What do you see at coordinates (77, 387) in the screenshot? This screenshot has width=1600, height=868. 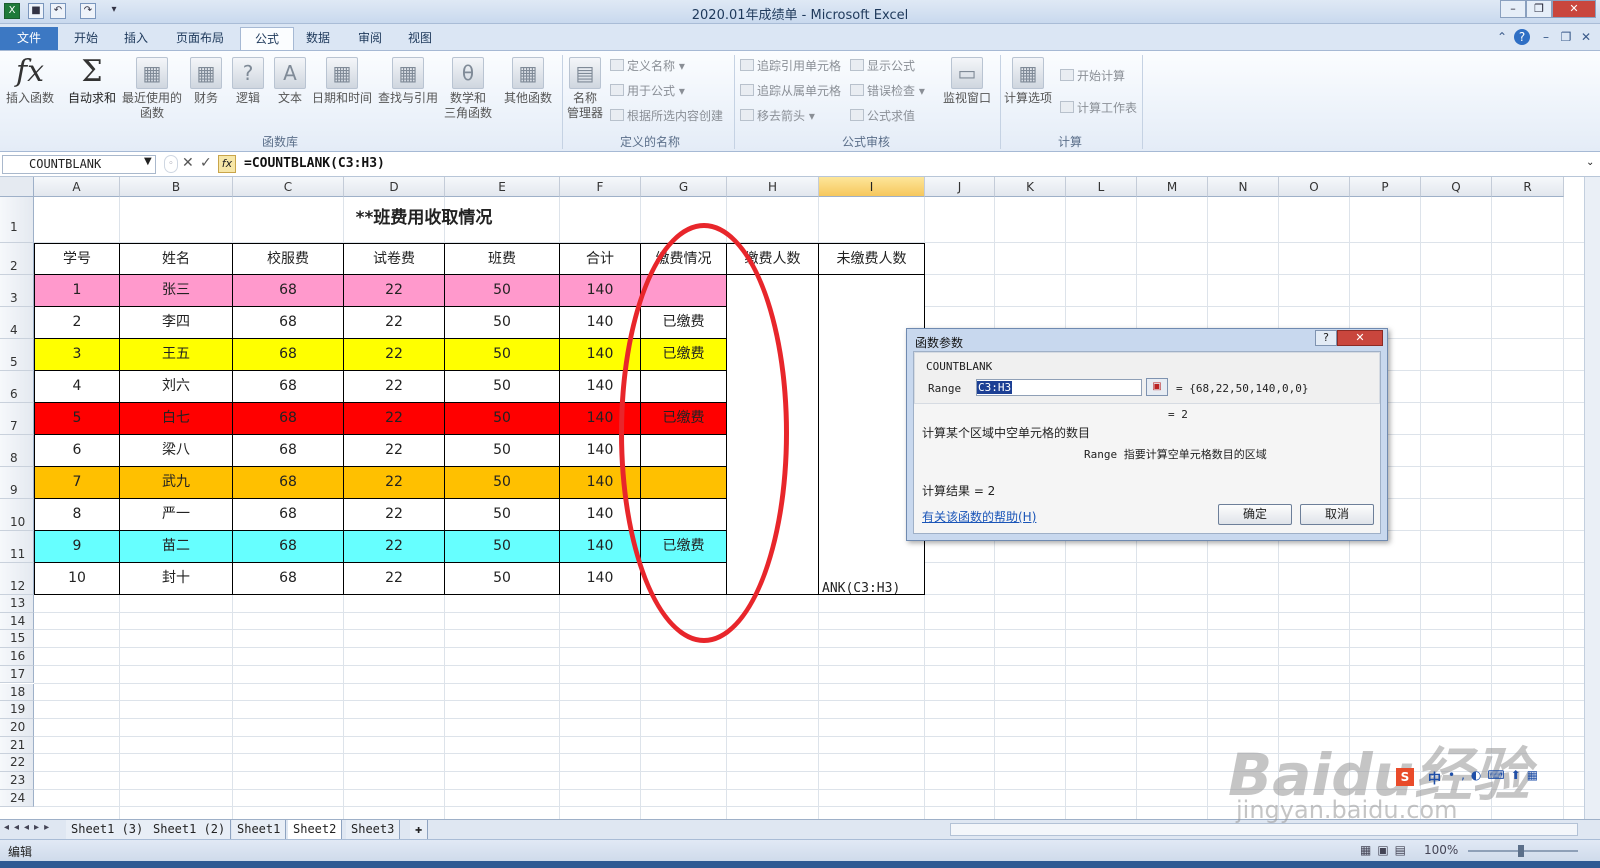 I see `data-cell-no: 4` at bounding box center [77, 387].